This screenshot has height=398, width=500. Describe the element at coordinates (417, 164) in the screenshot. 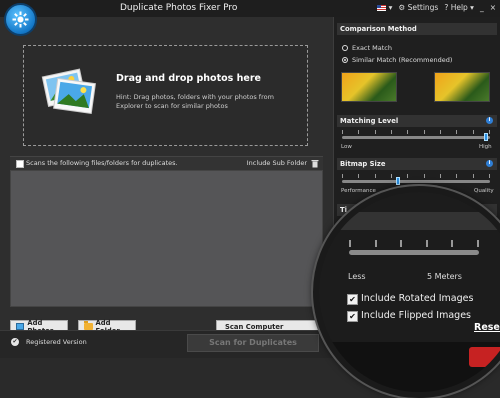

I see `bitmap-size-header: Bitmap Size i` at that location.